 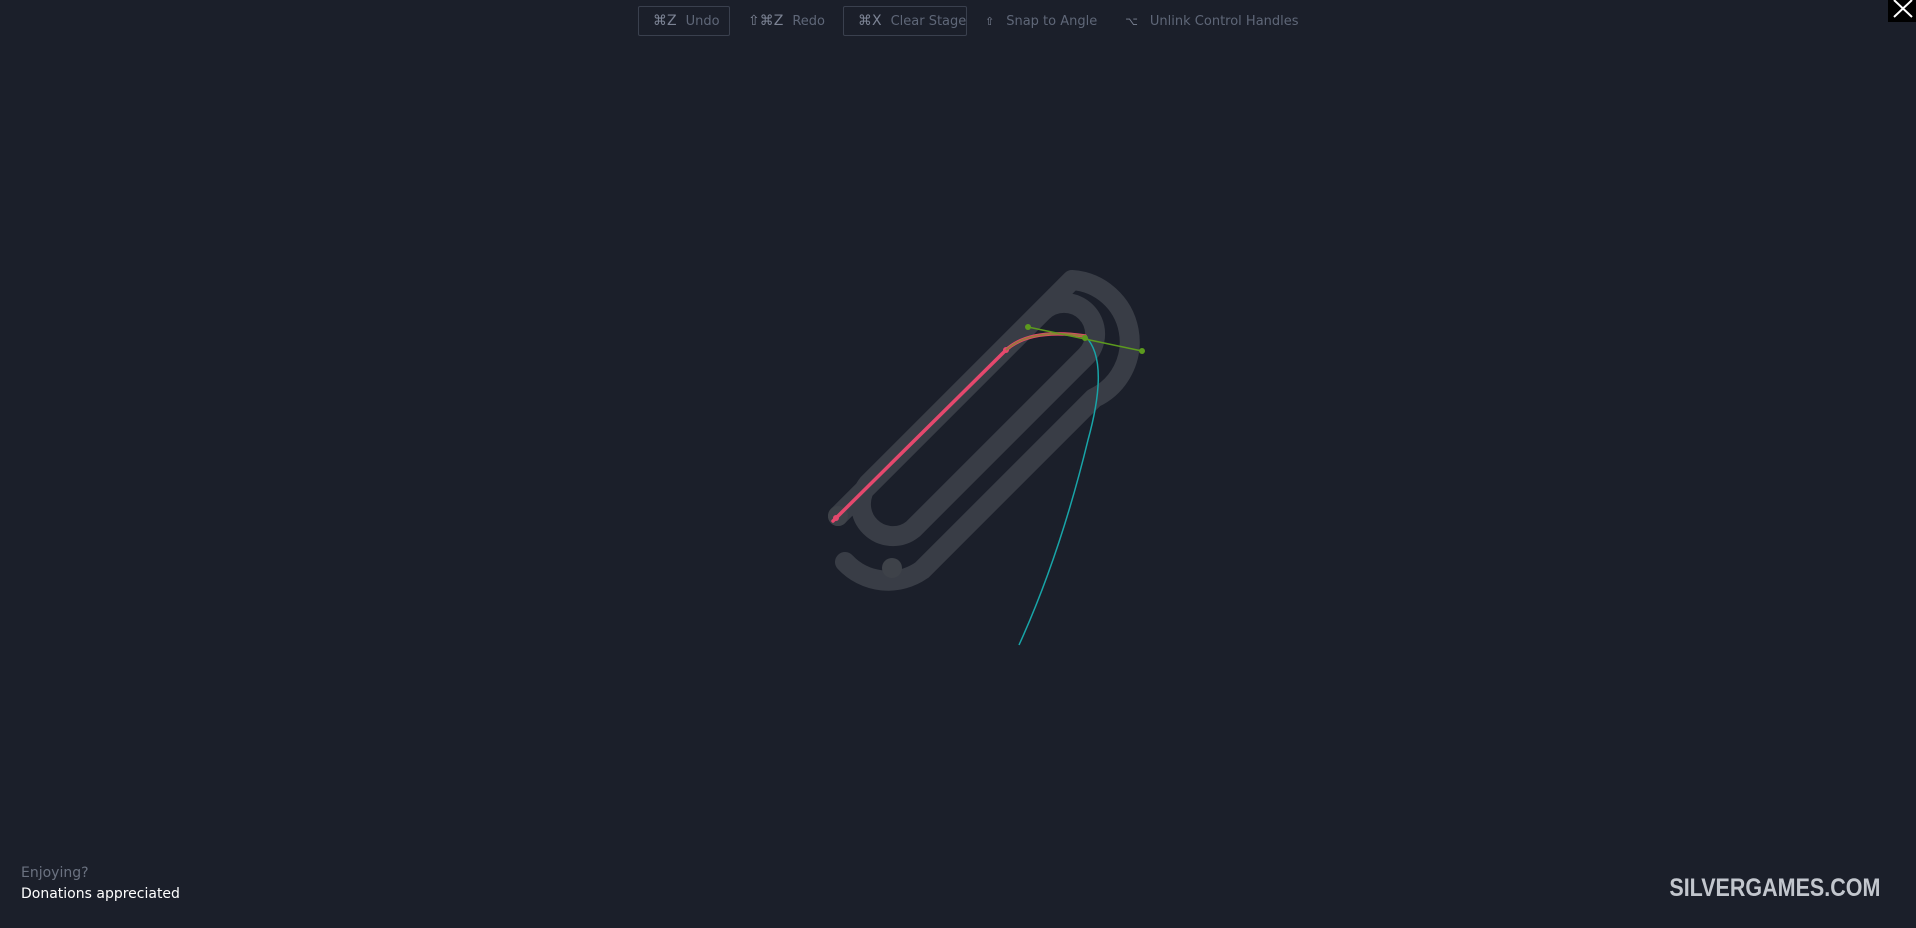 I want to click on guide-track, so click(x=984, y=430).